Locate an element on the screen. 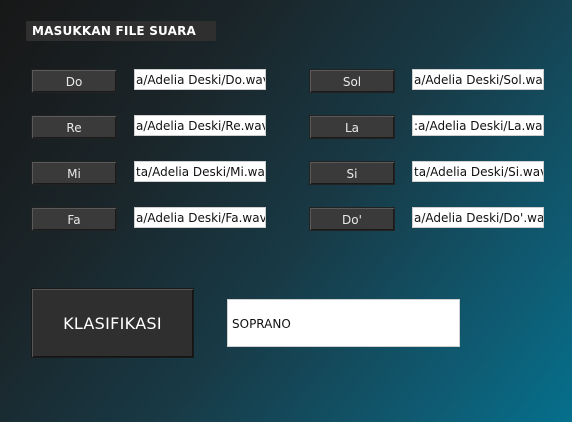 The height and width of the screenshot is (422, 572). do-path-field: a/Adelia Deski/Do.wav is located at coordinates (200, 79).